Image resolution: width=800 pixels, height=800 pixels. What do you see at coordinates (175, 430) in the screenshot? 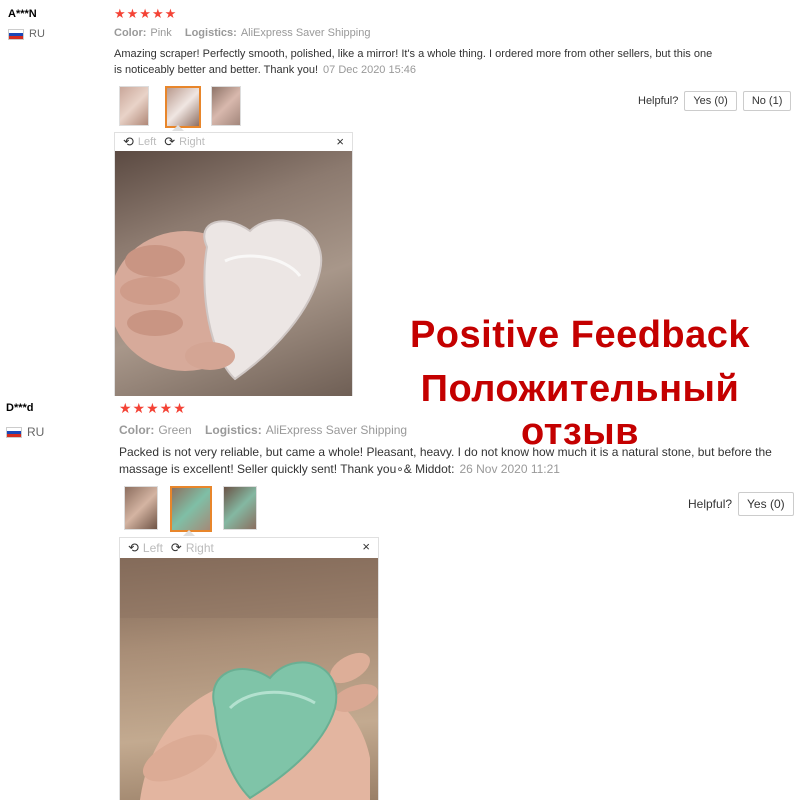
I see `color-value: Green` at bounding box center [175, 430].